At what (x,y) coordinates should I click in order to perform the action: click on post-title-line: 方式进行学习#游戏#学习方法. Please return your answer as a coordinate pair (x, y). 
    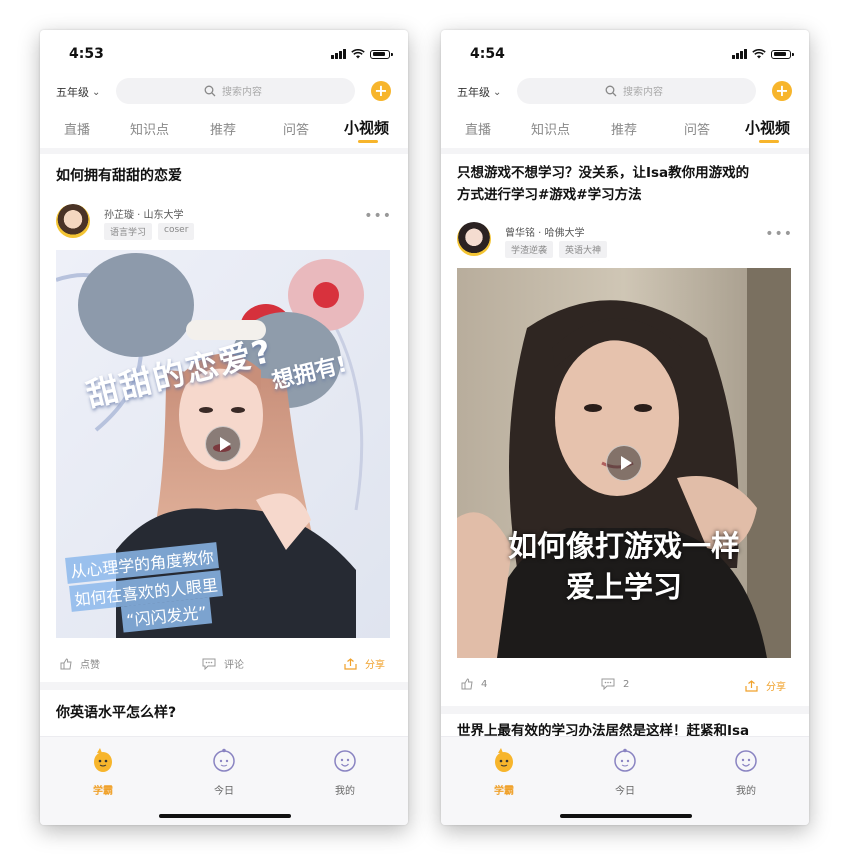
    Looking at the image, I should click on (549, 195).